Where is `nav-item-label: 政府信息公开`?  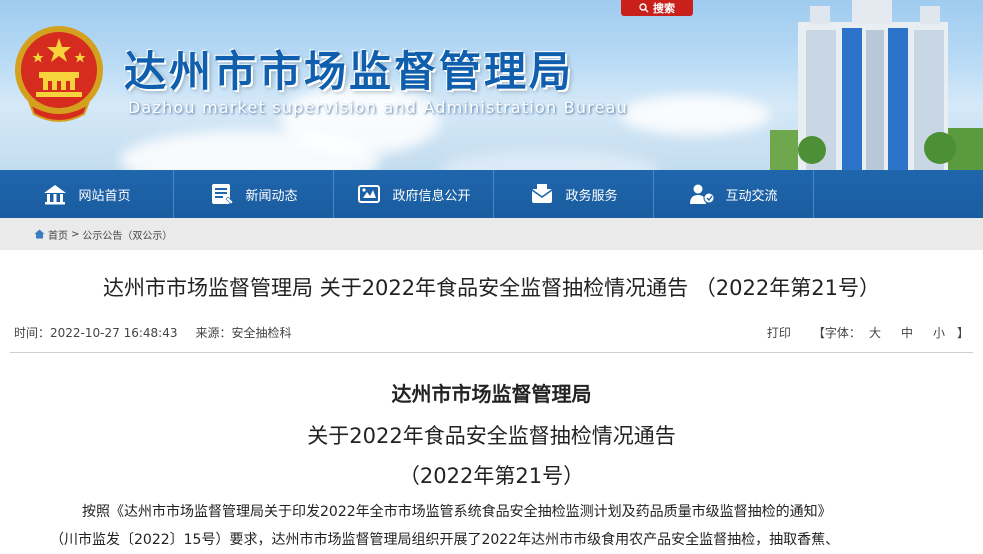 nav-item-label: 政府信息公开 is located at coordinates (431, 196).